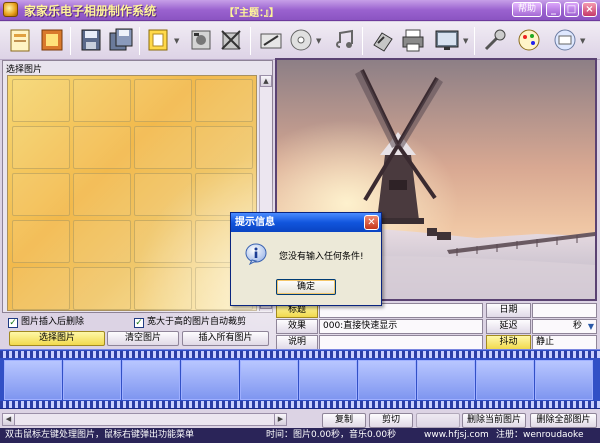  What do you see at coordinates (447, 40) in the screenshot?
I see `display-icon` at bounding box center [447, 40].